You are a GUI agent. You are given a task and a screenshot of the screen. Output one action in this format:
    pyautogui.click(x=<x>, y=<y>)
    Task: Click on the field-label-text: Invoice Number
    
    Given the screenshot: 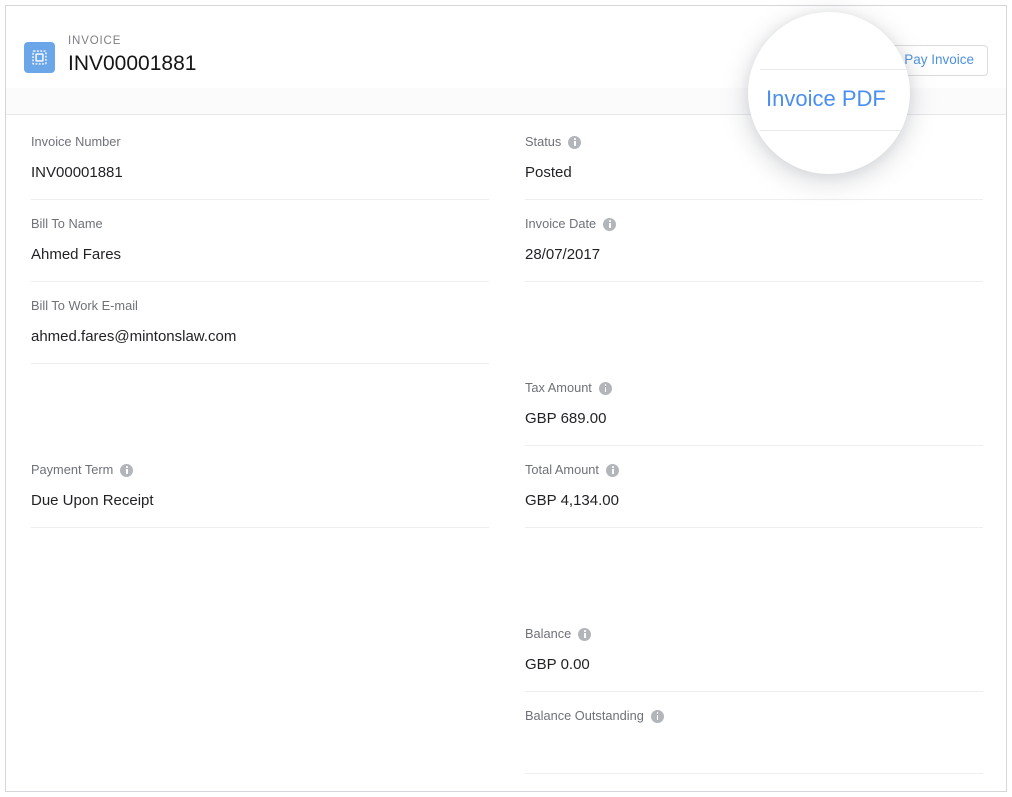 What is the action you would take?
    pyautogui.click(x=76, y=141)
    